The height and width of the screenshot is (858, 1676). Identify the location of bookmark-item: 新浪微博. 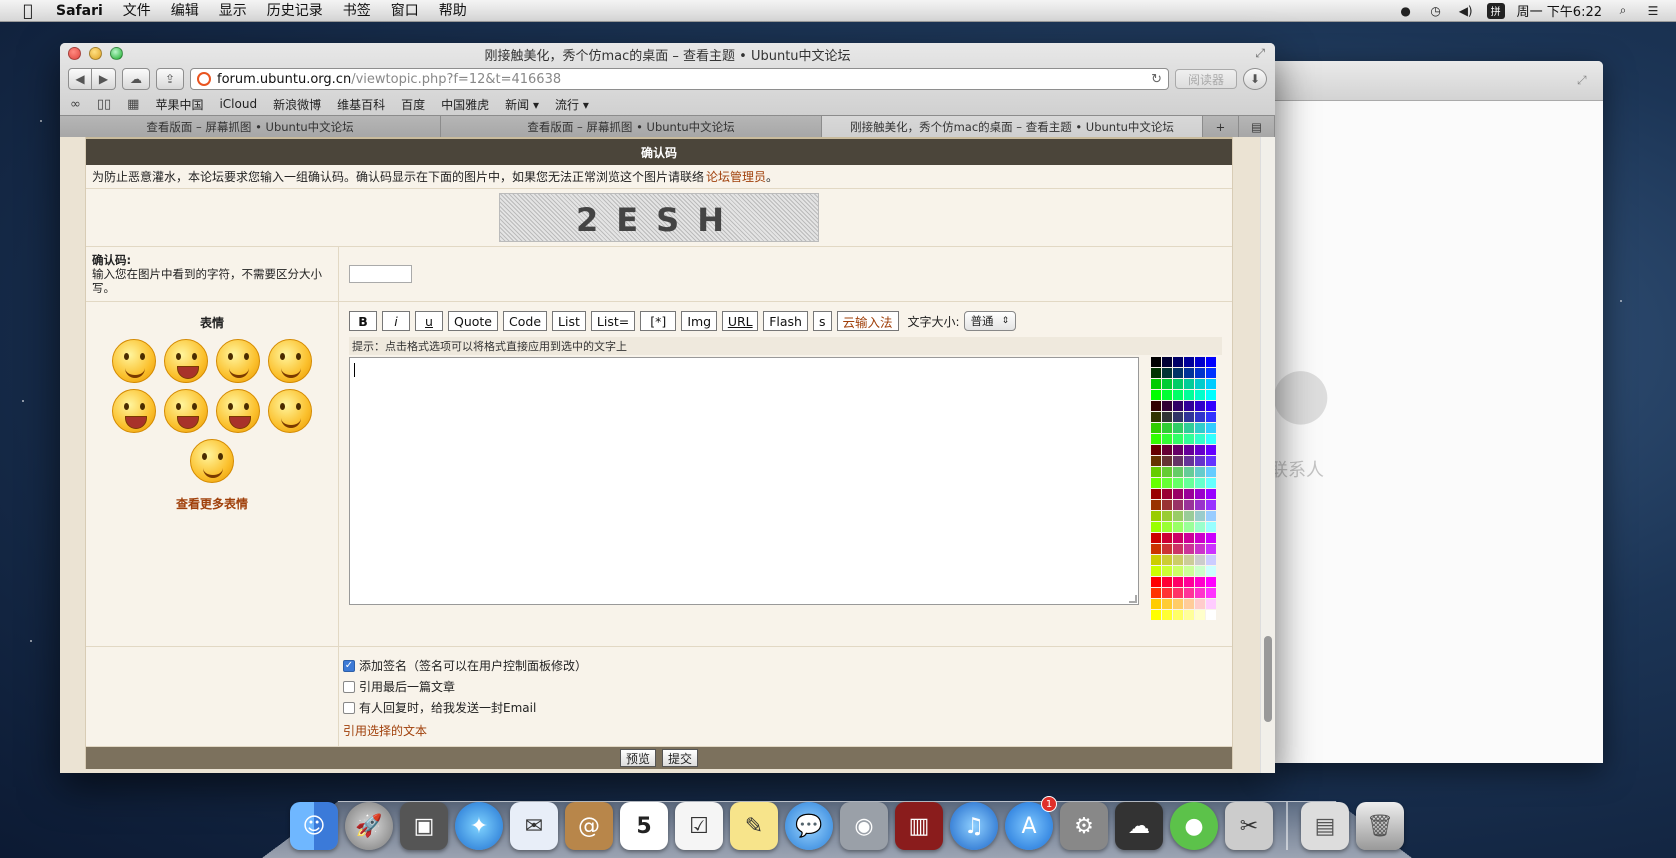
(297, 104).